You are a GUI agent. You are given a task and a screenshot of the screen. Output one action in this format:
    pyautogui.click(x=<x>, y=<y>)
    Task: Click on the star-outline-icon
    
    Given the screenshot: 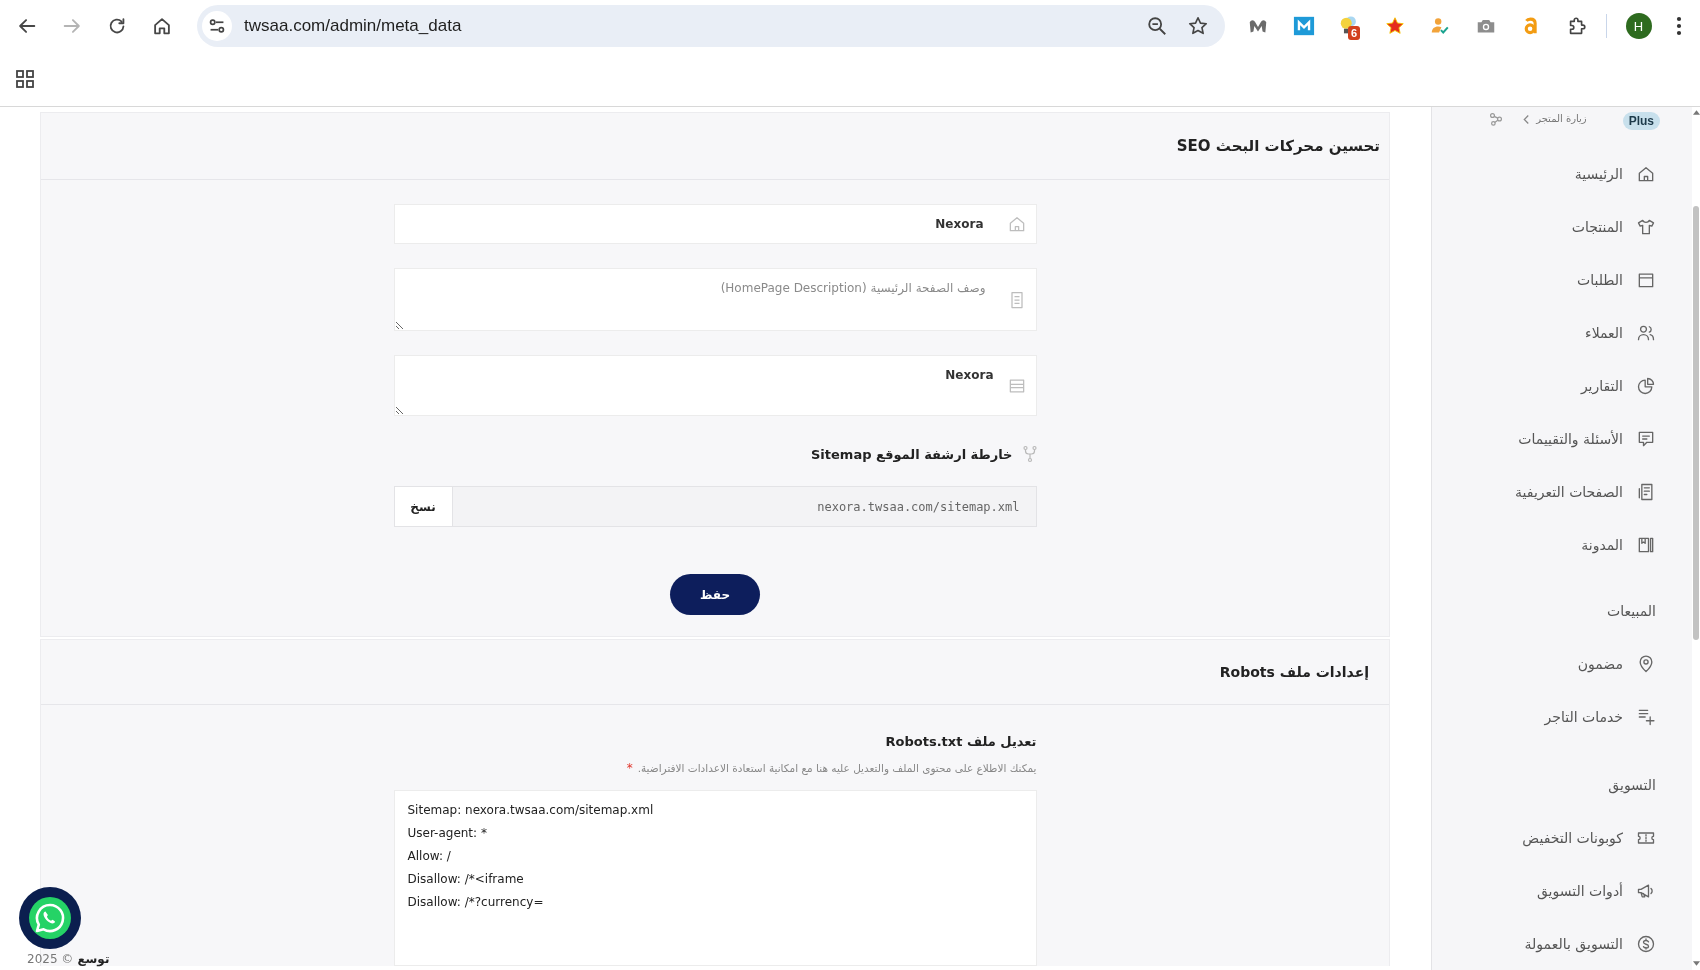 What is the action you would take?
    pyautogui.click(x=1198, y=26)
    